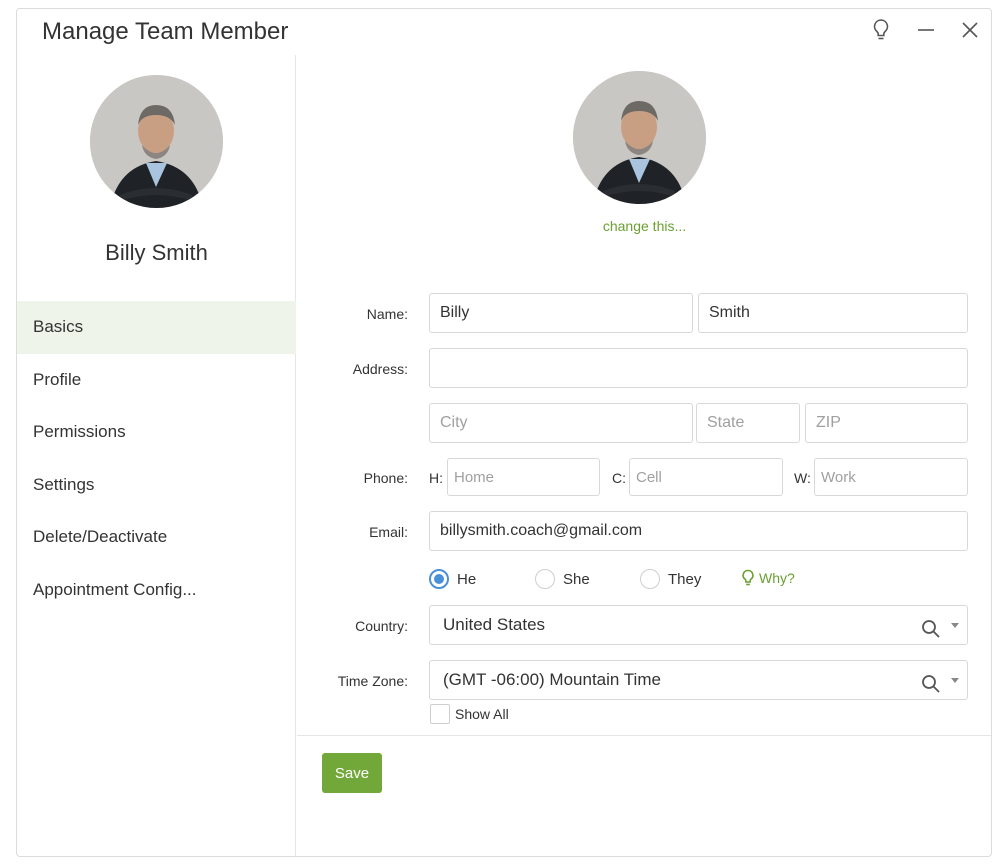 The height and width of the screenshot is (865, 1000). Describe the element at coordinates (156, 327) in the screenshot. I see `sidebar-item-basics: Basics` at that location.